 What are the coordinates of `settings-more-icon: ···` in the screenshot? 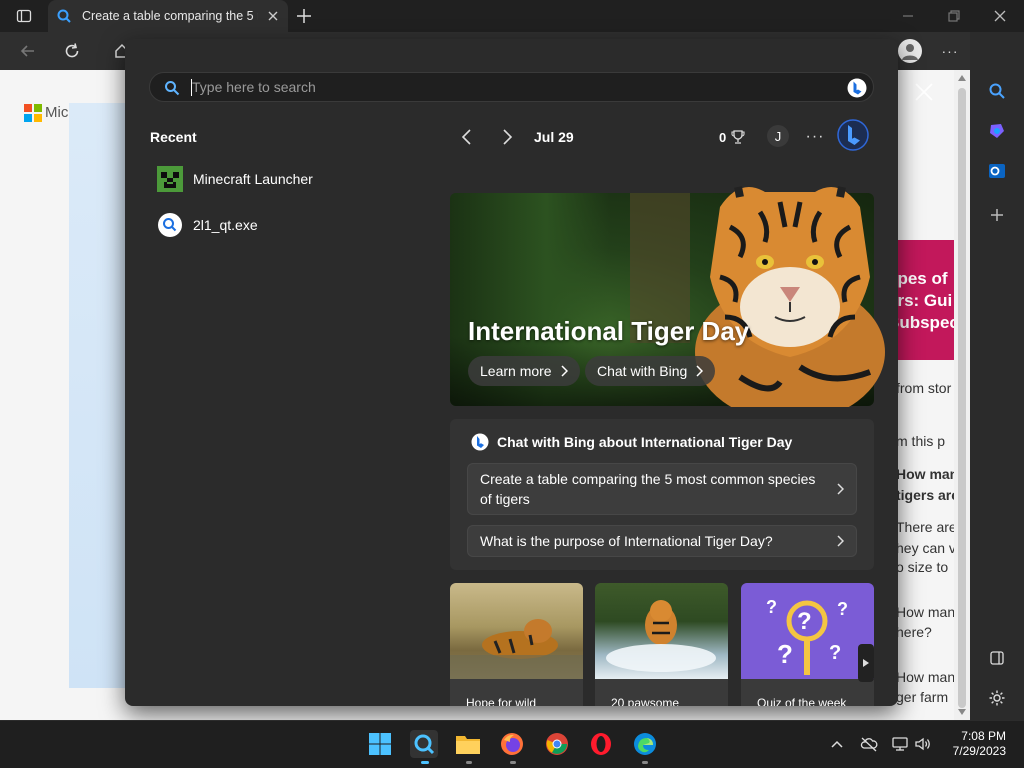 It's located at (950, 51).